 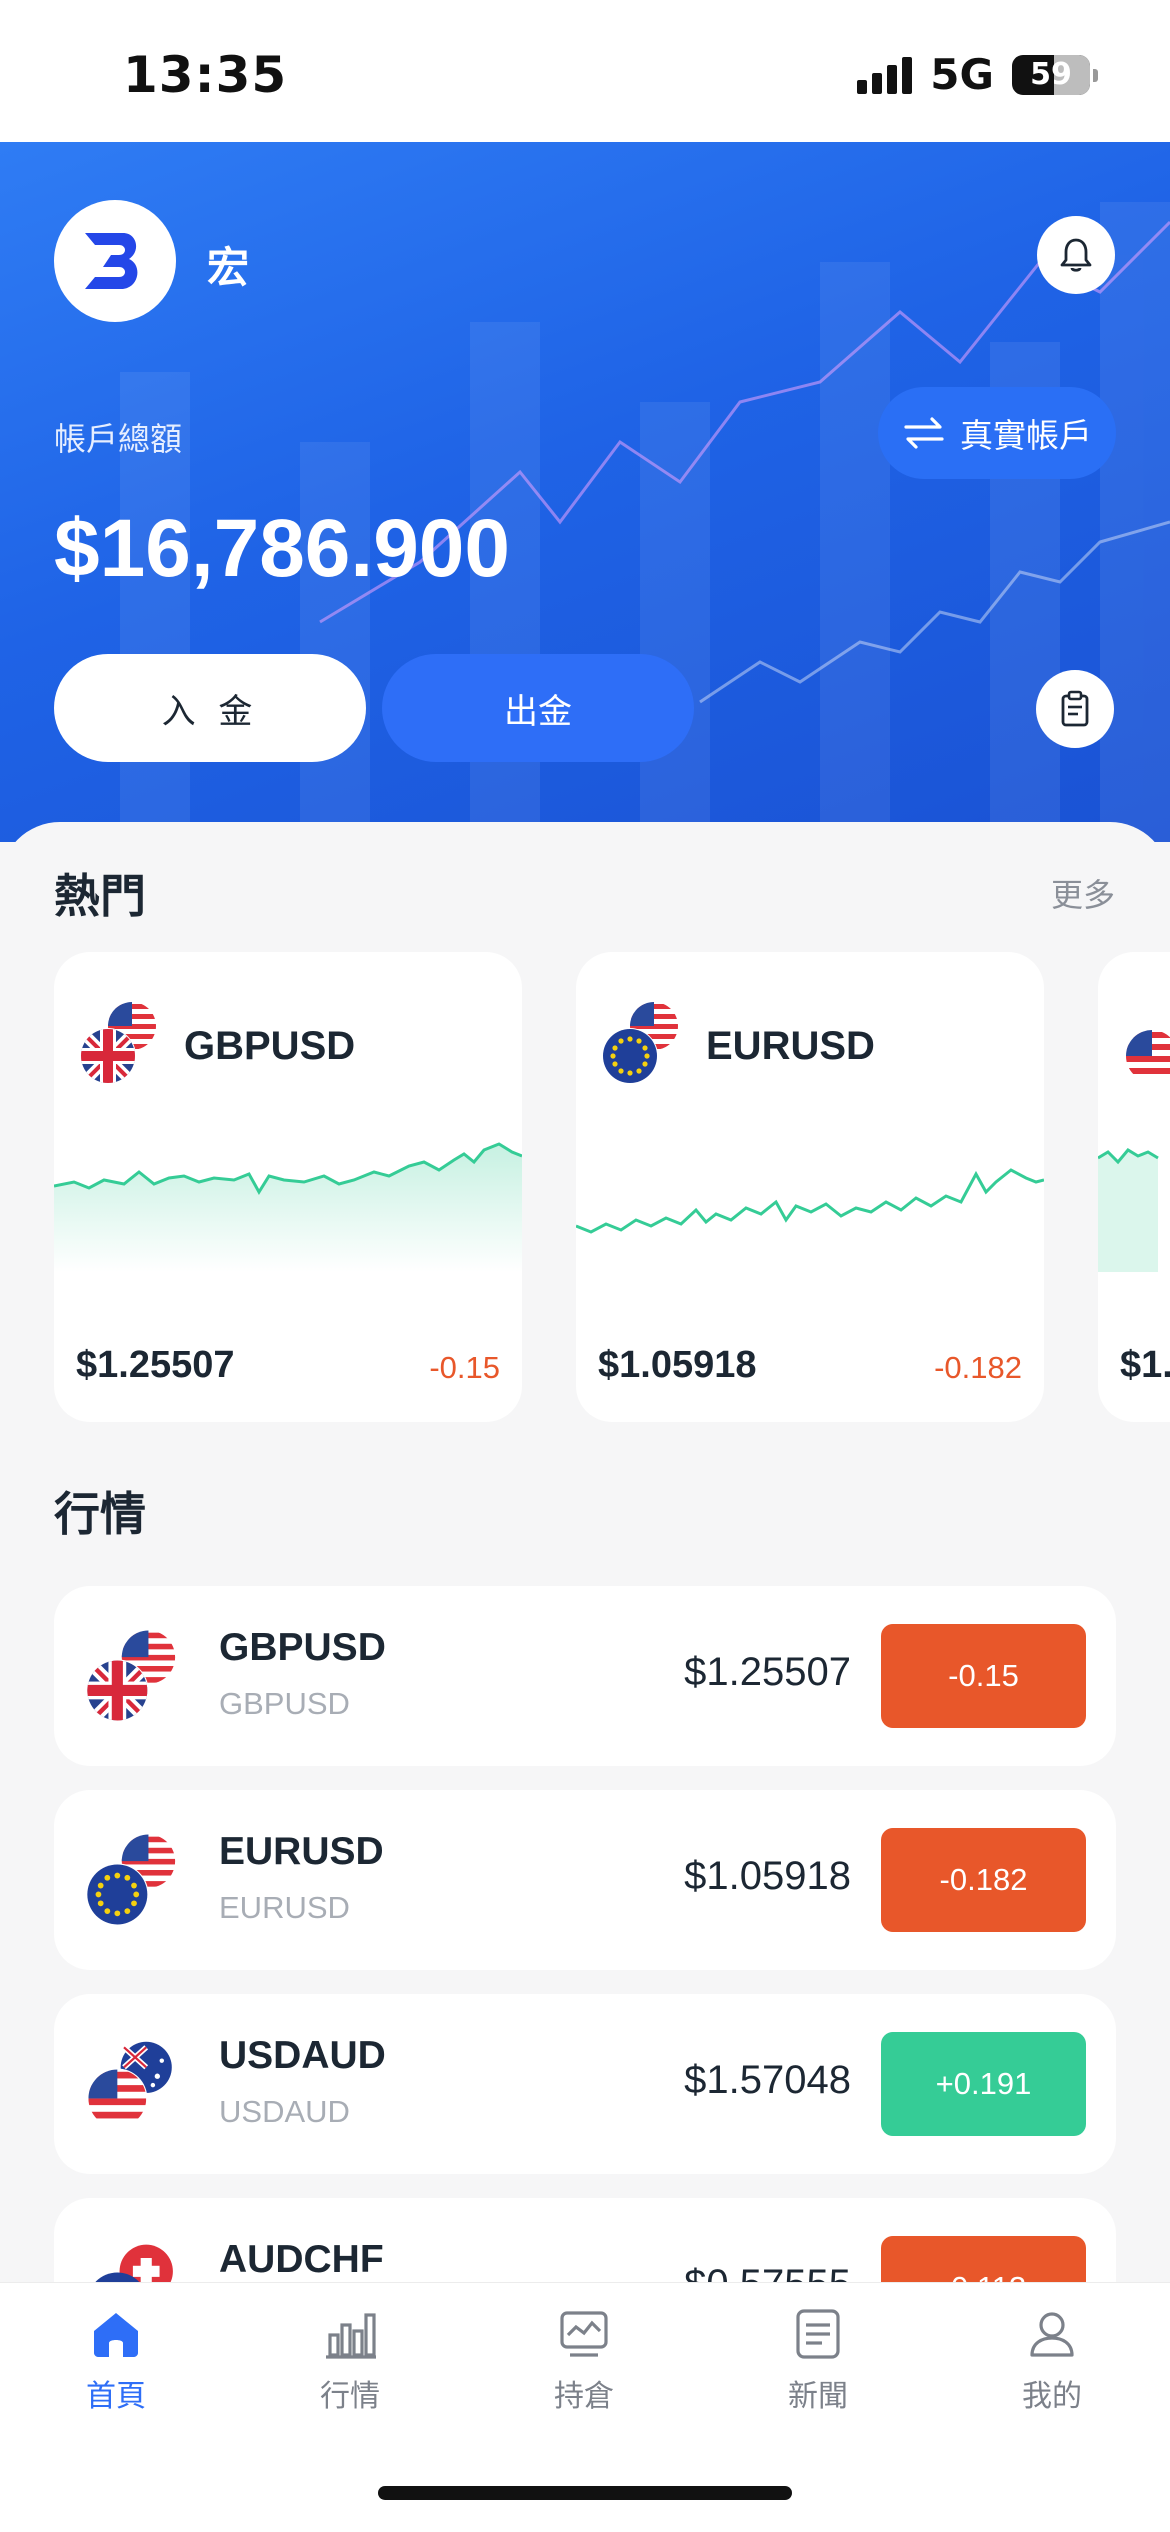 I want to click on market-change-badge: +0.191, so click(x=983, y=2084).